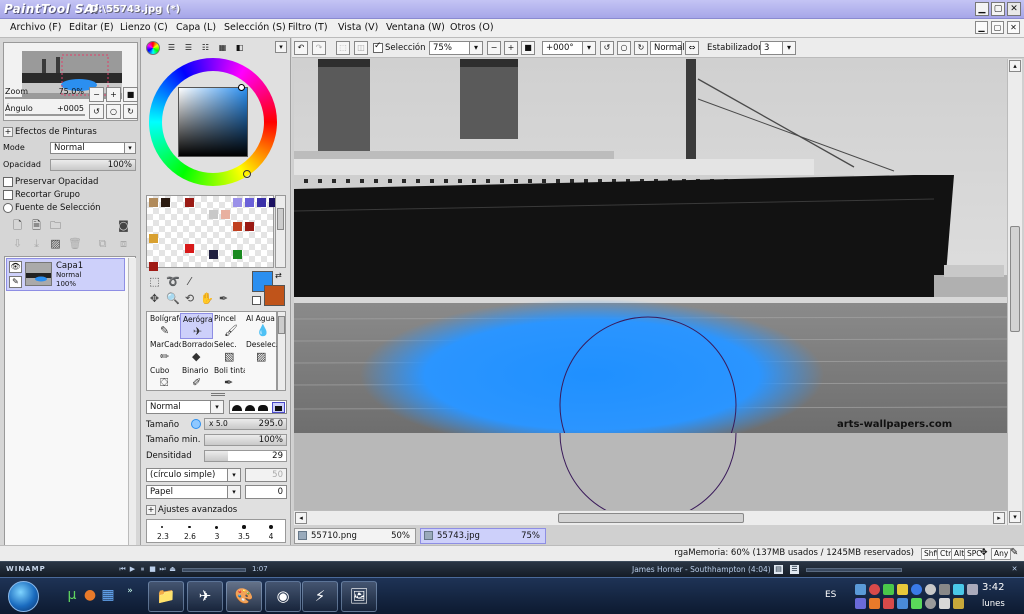  Describe the element at coordinates (511, 48) in the screenshot. I see `canvas-zoom-in-icon: +` at that location.